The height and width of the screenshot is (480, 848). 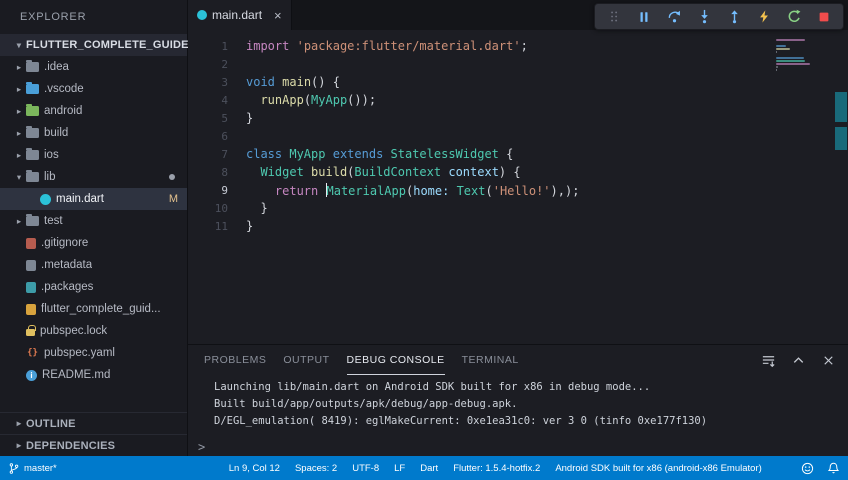 What do you see at coordinates (254, 468) in the screenshot?
I see `statusbar-item-ln-9-col-12: Ln 9, Col 12` at bounding box center [254, 468].